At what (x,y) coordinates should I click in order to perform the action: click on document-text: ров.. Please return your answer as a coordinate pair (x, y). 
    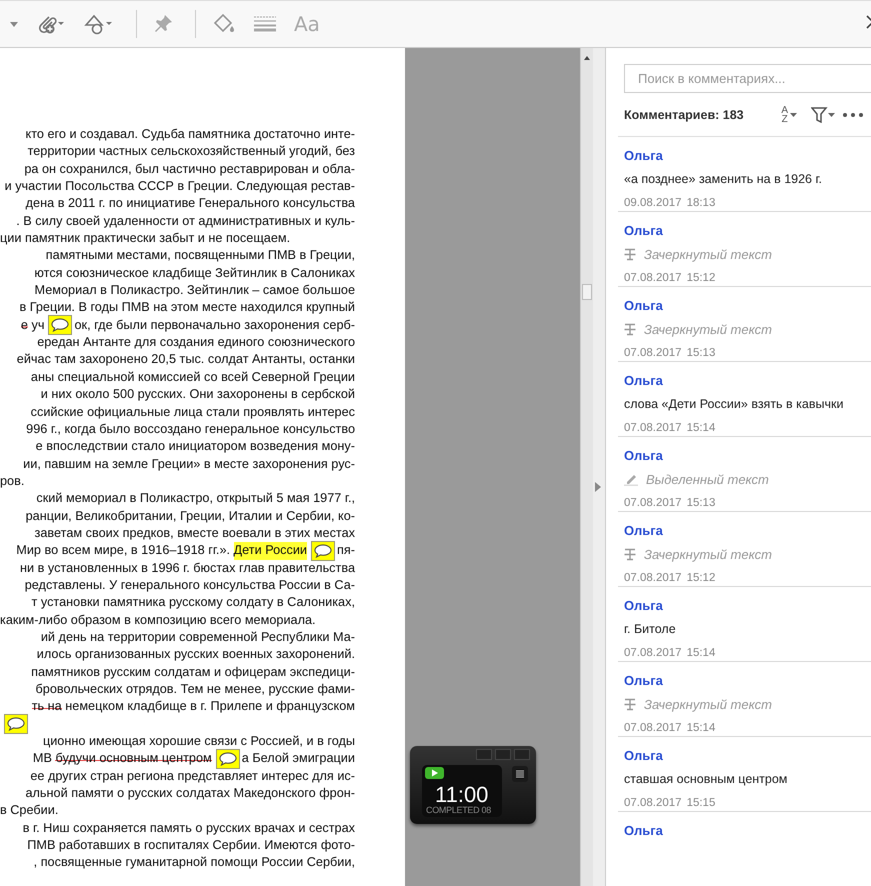
    Looking at the image, I should click on (12, 481).